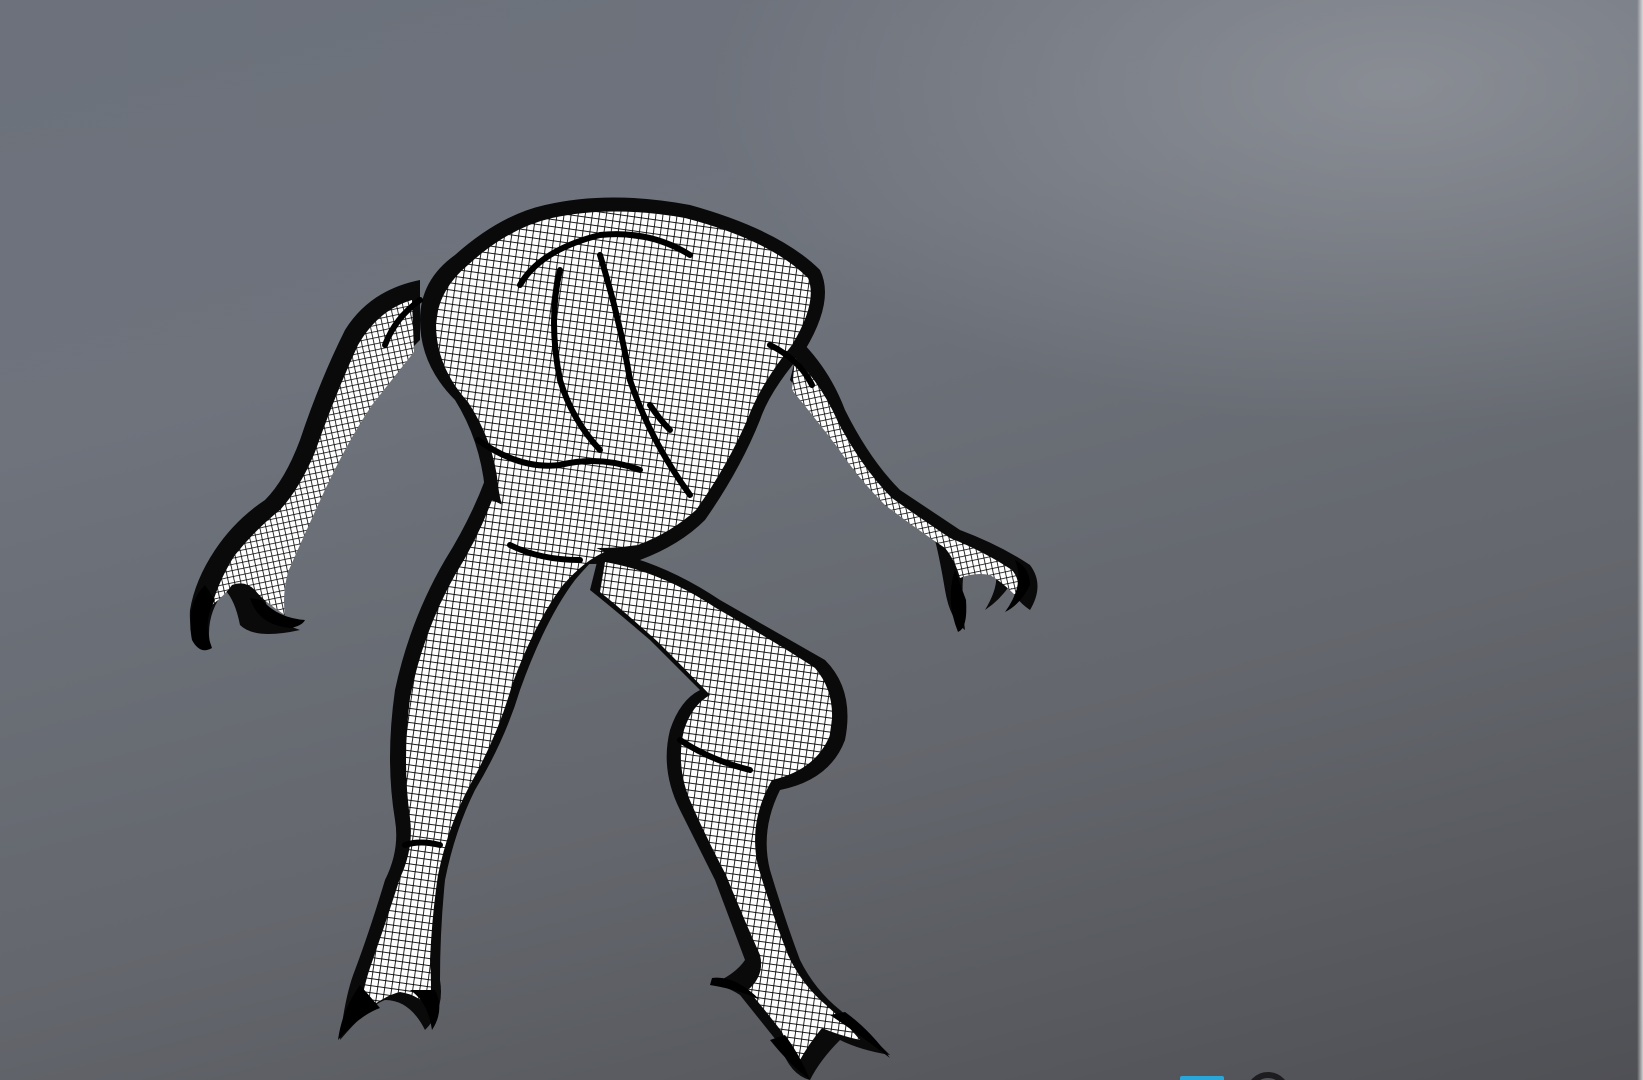  I want to click on axis-orbit-indicator, so click(1268, 1076).